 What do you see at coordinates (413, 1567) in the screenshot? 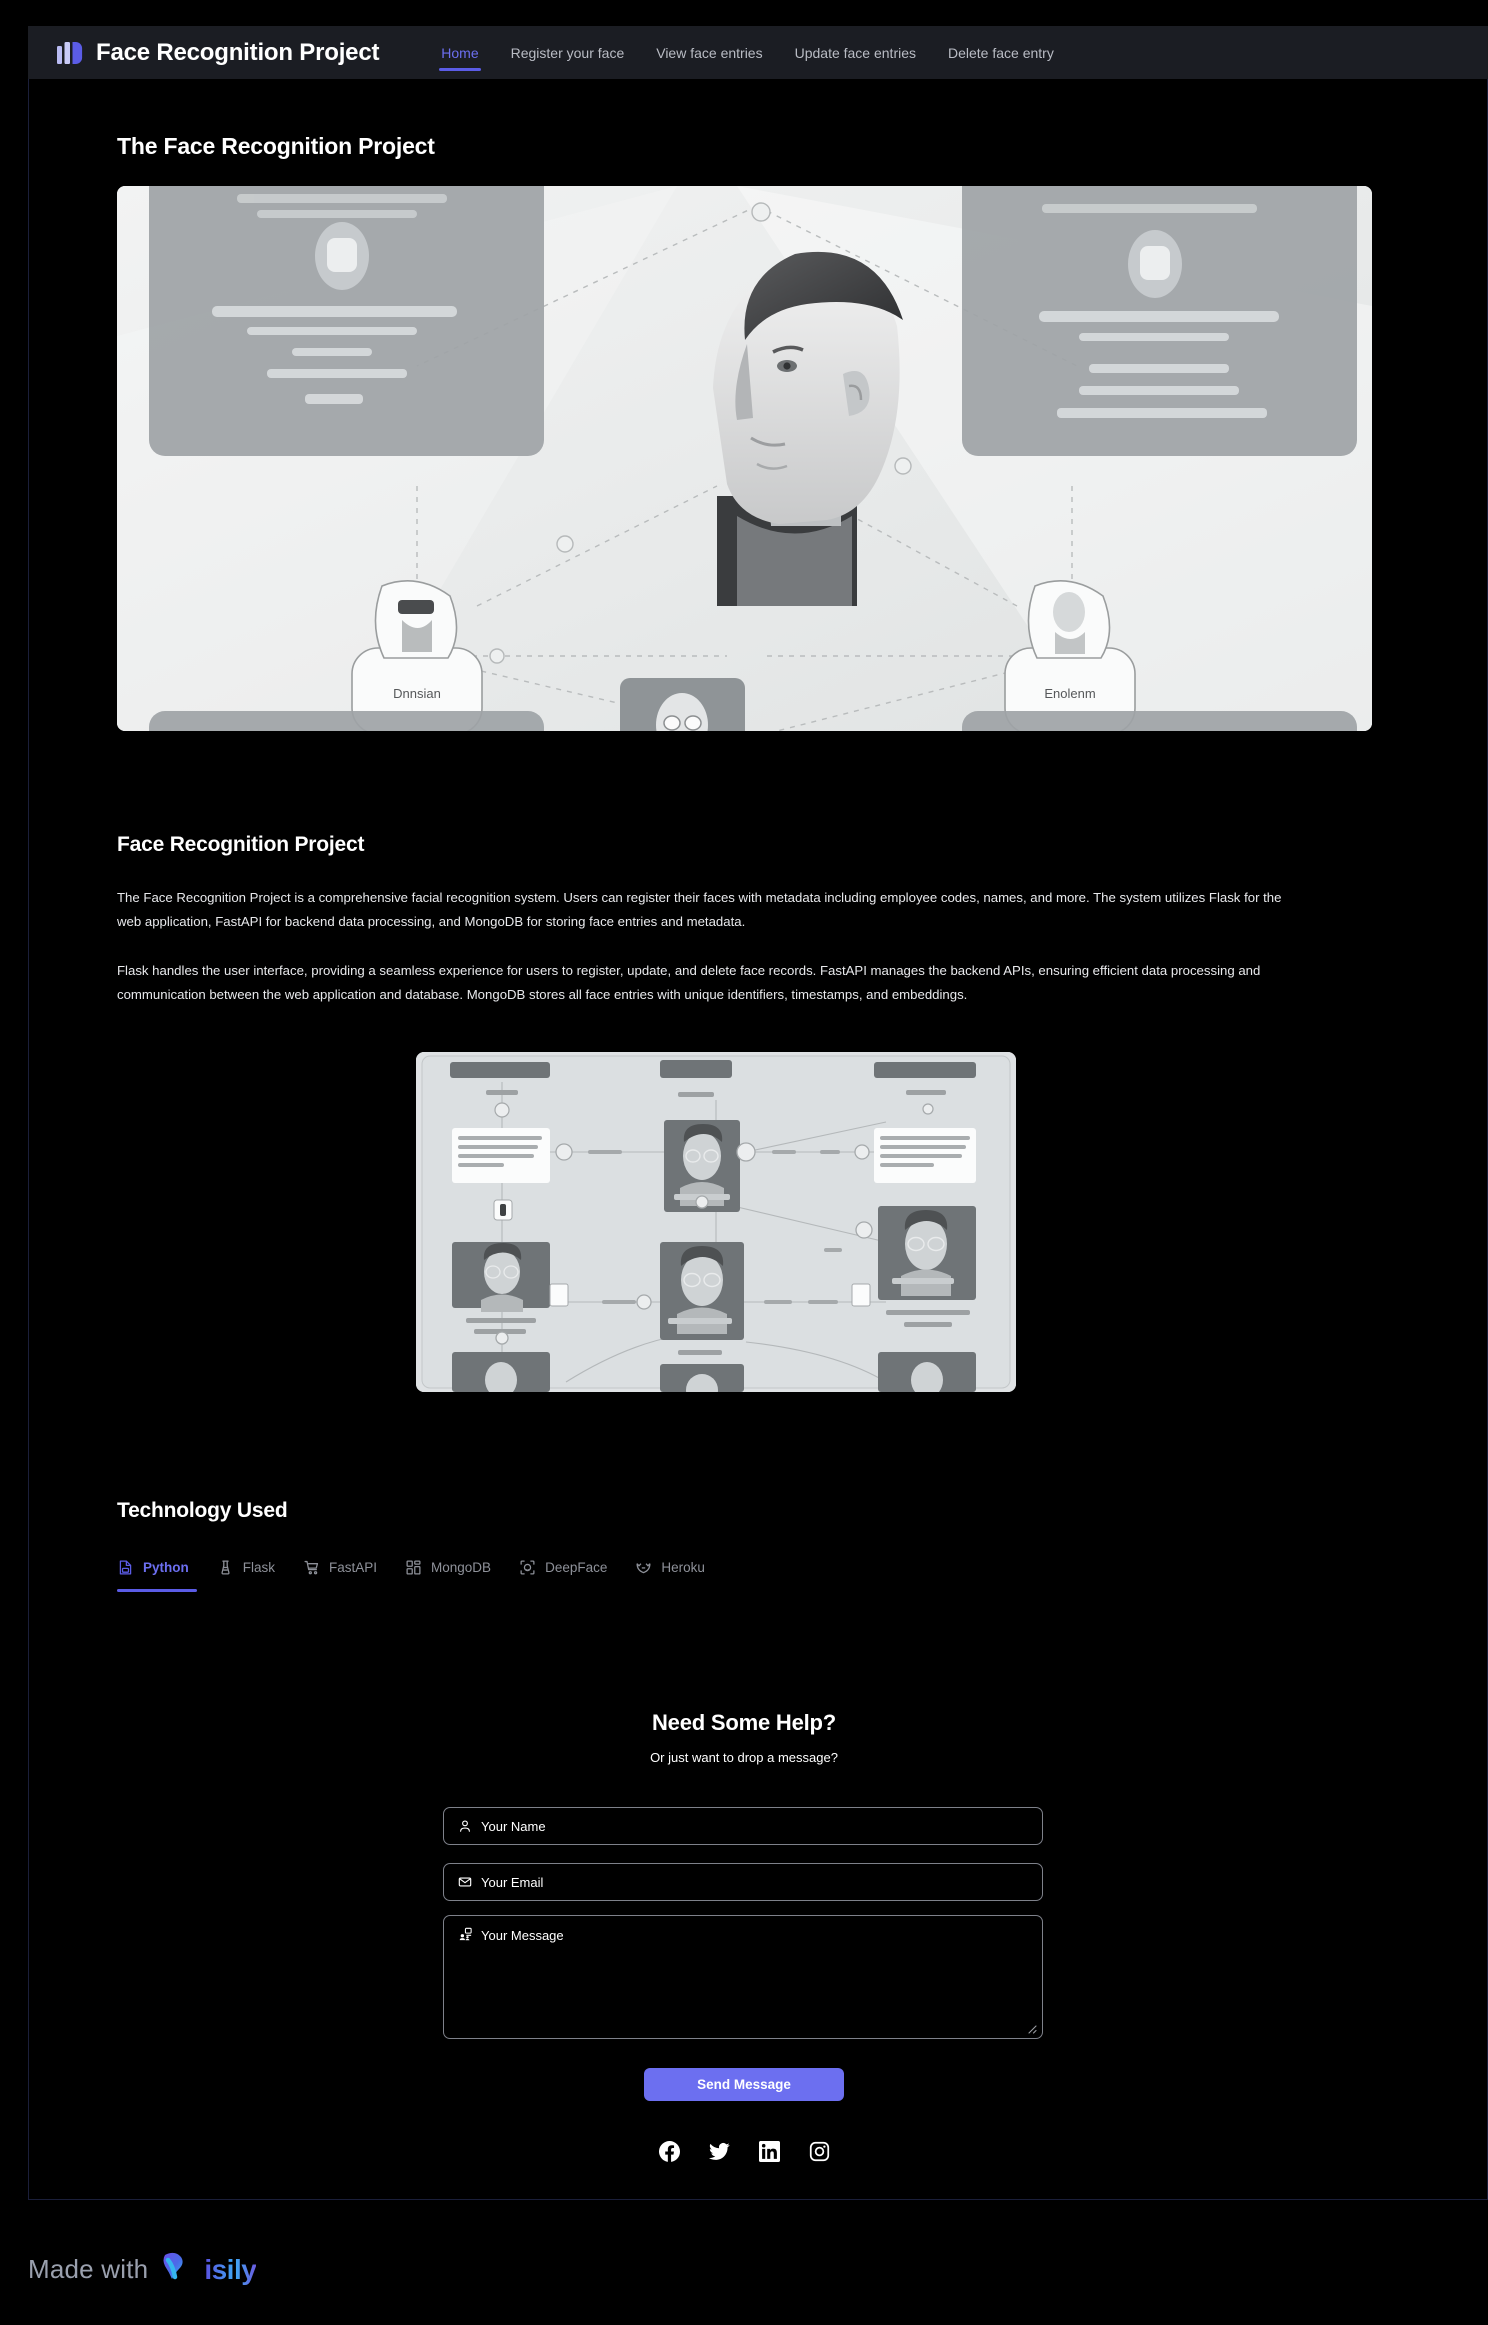
I see `mongodb-blocks-icon` at bounding box center [413, 1567].